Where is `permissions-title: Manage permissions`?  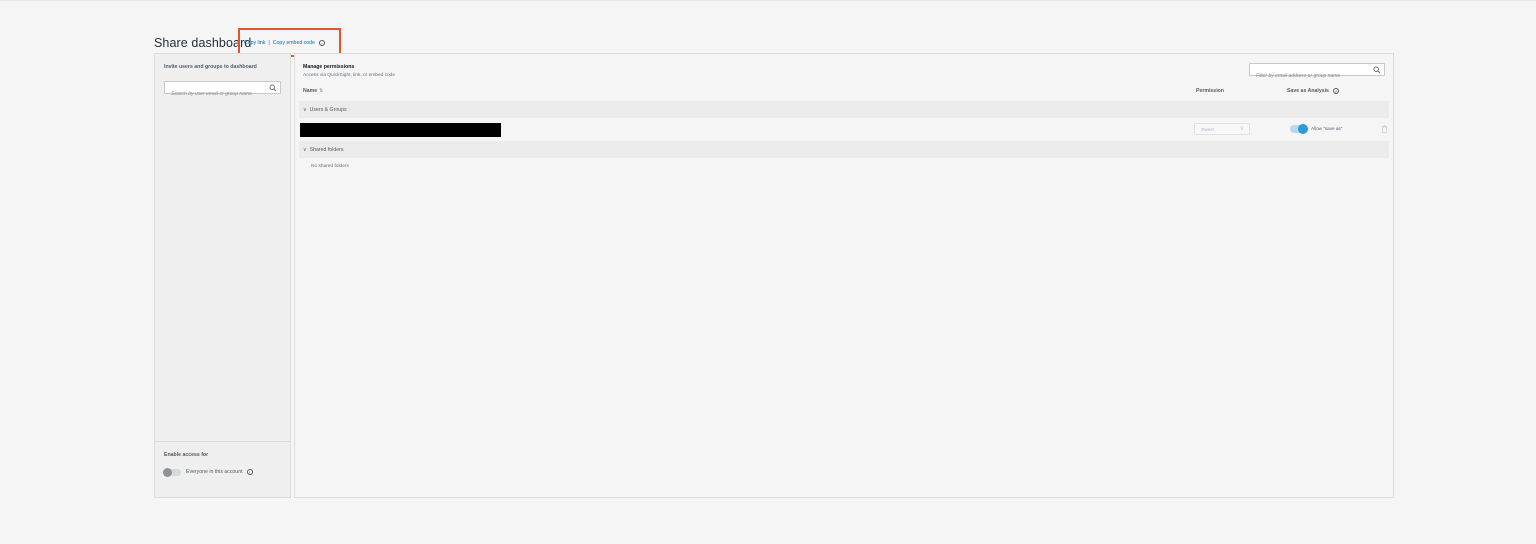 permissions-title: Manage permissions is located at coordinates (329, 67).